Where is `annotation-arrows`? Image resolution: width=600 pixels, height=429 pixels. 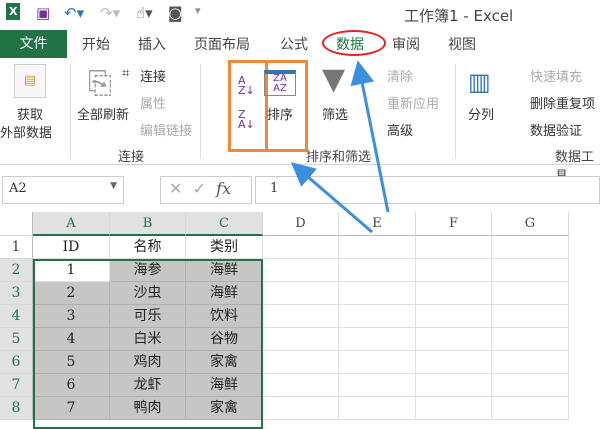
annotation-arrows is located at coordinates (340, 147).